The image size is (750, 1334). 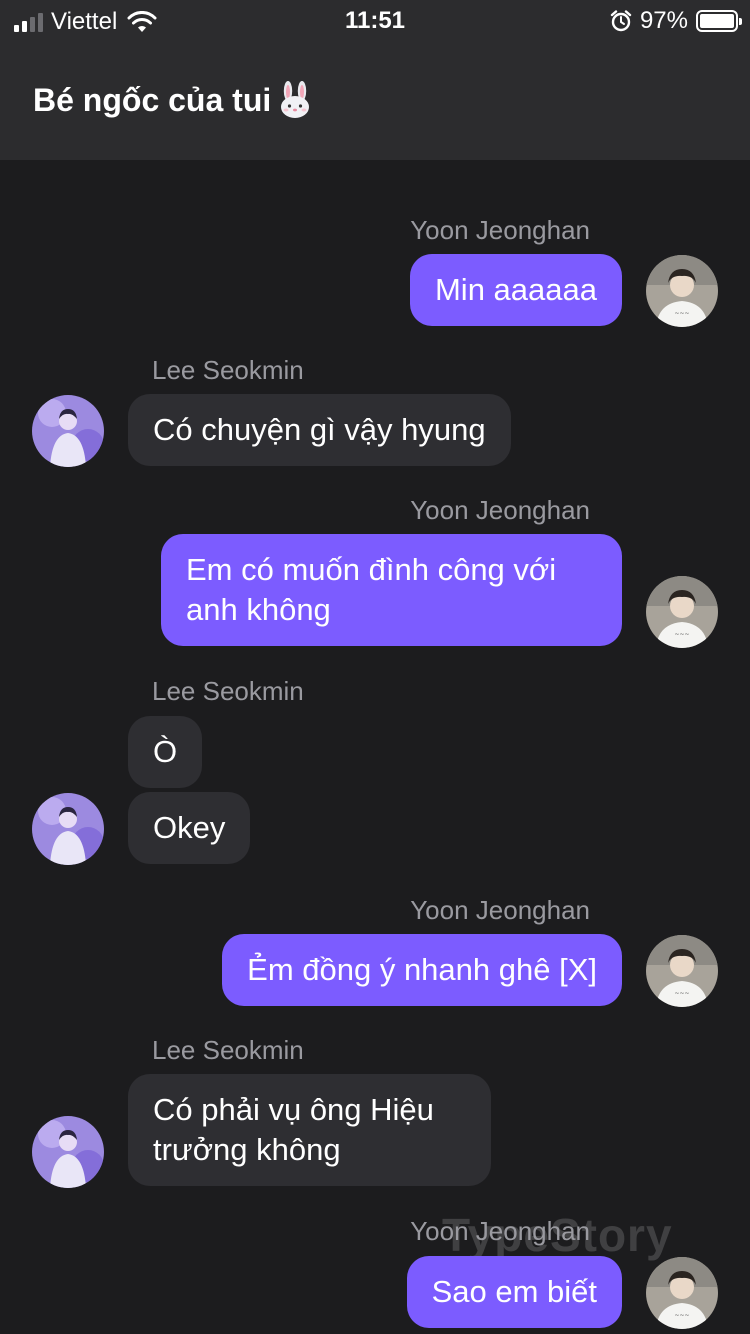 I want to click on message-bubble-outgoing: Sao em biết, so click(x=514, y=1292).